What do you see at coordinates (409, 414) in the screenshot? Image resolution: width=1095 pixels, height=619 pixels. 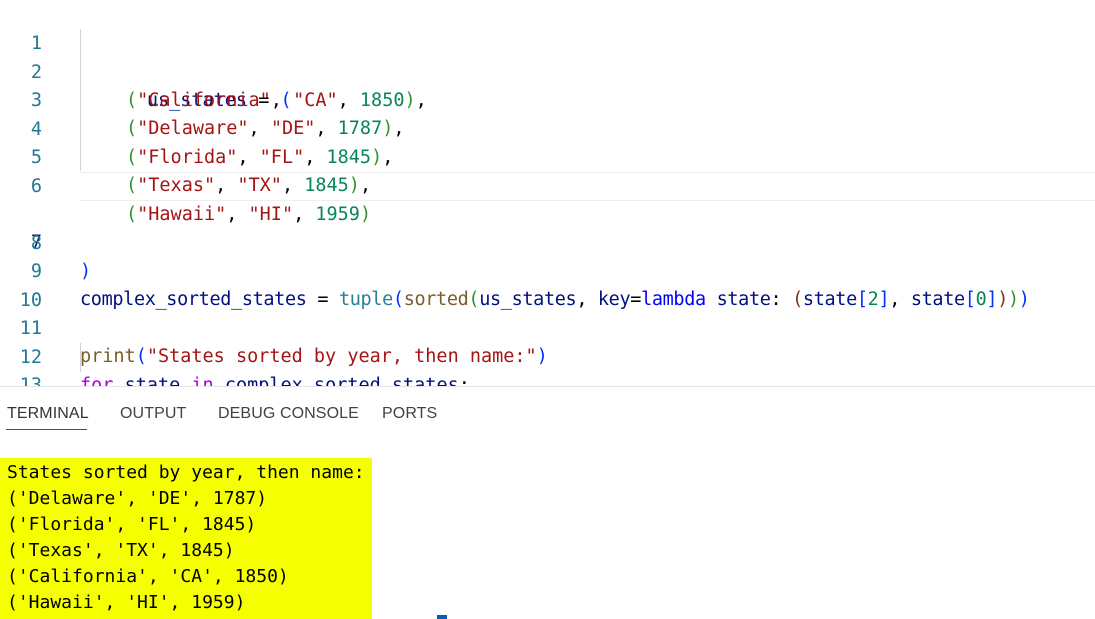 I see `tab-ports: PORTS` at bounding box center [409, 414].